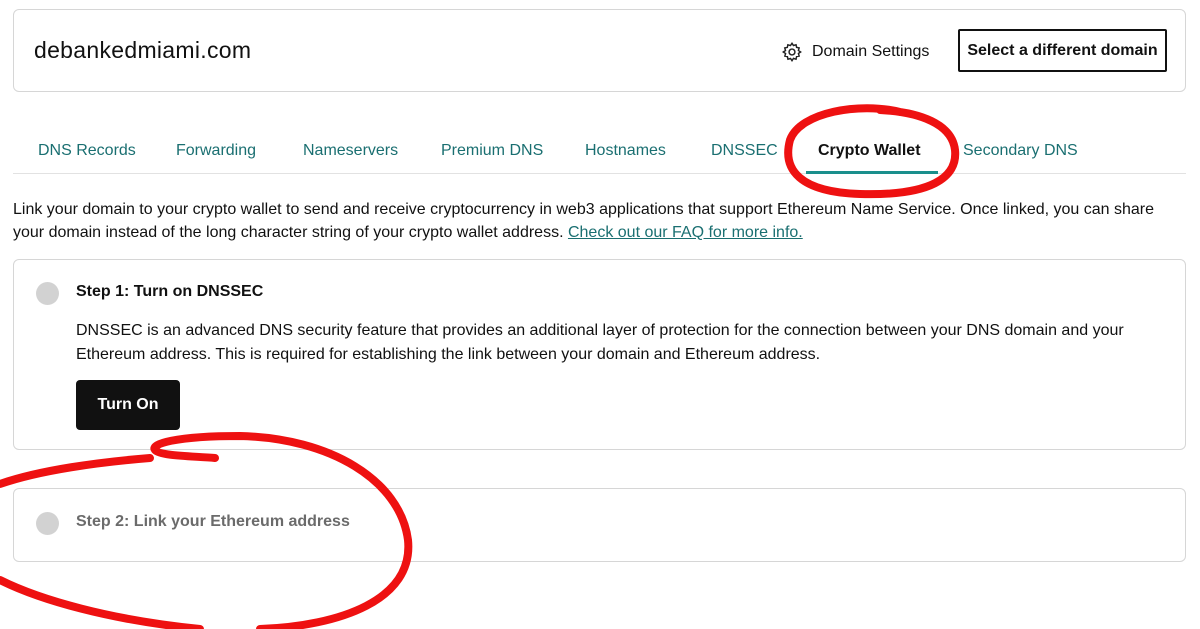  What do you see at coordinates (869, 151) in the screenshot?
I see `tab-crypto-wallet: Crypto Wallet` at bounding box center [869, 151].